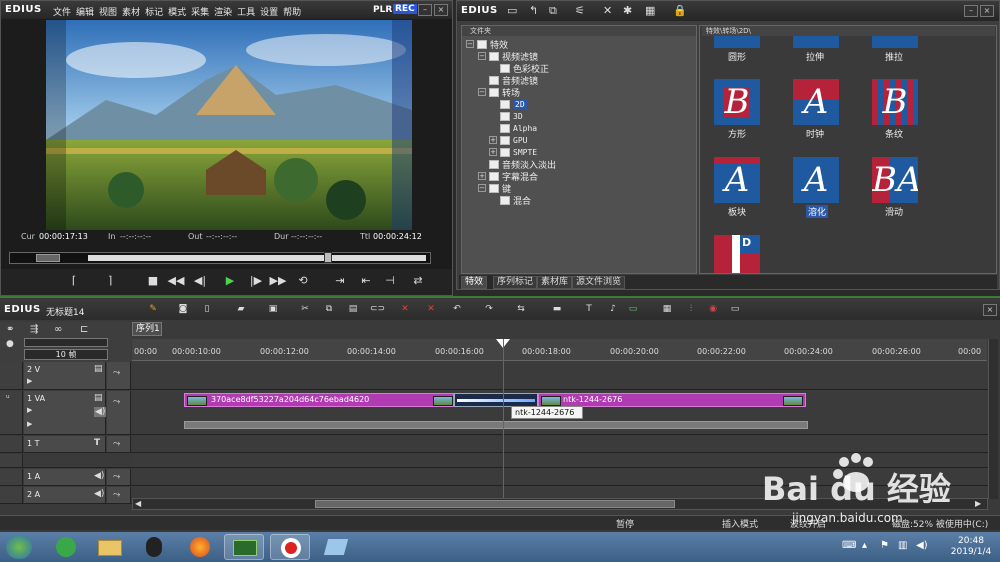  What do you see at coordinates (353, 309) in the screenshot?
I see `paste-icon: ▤` at bounding box center [353, 309].